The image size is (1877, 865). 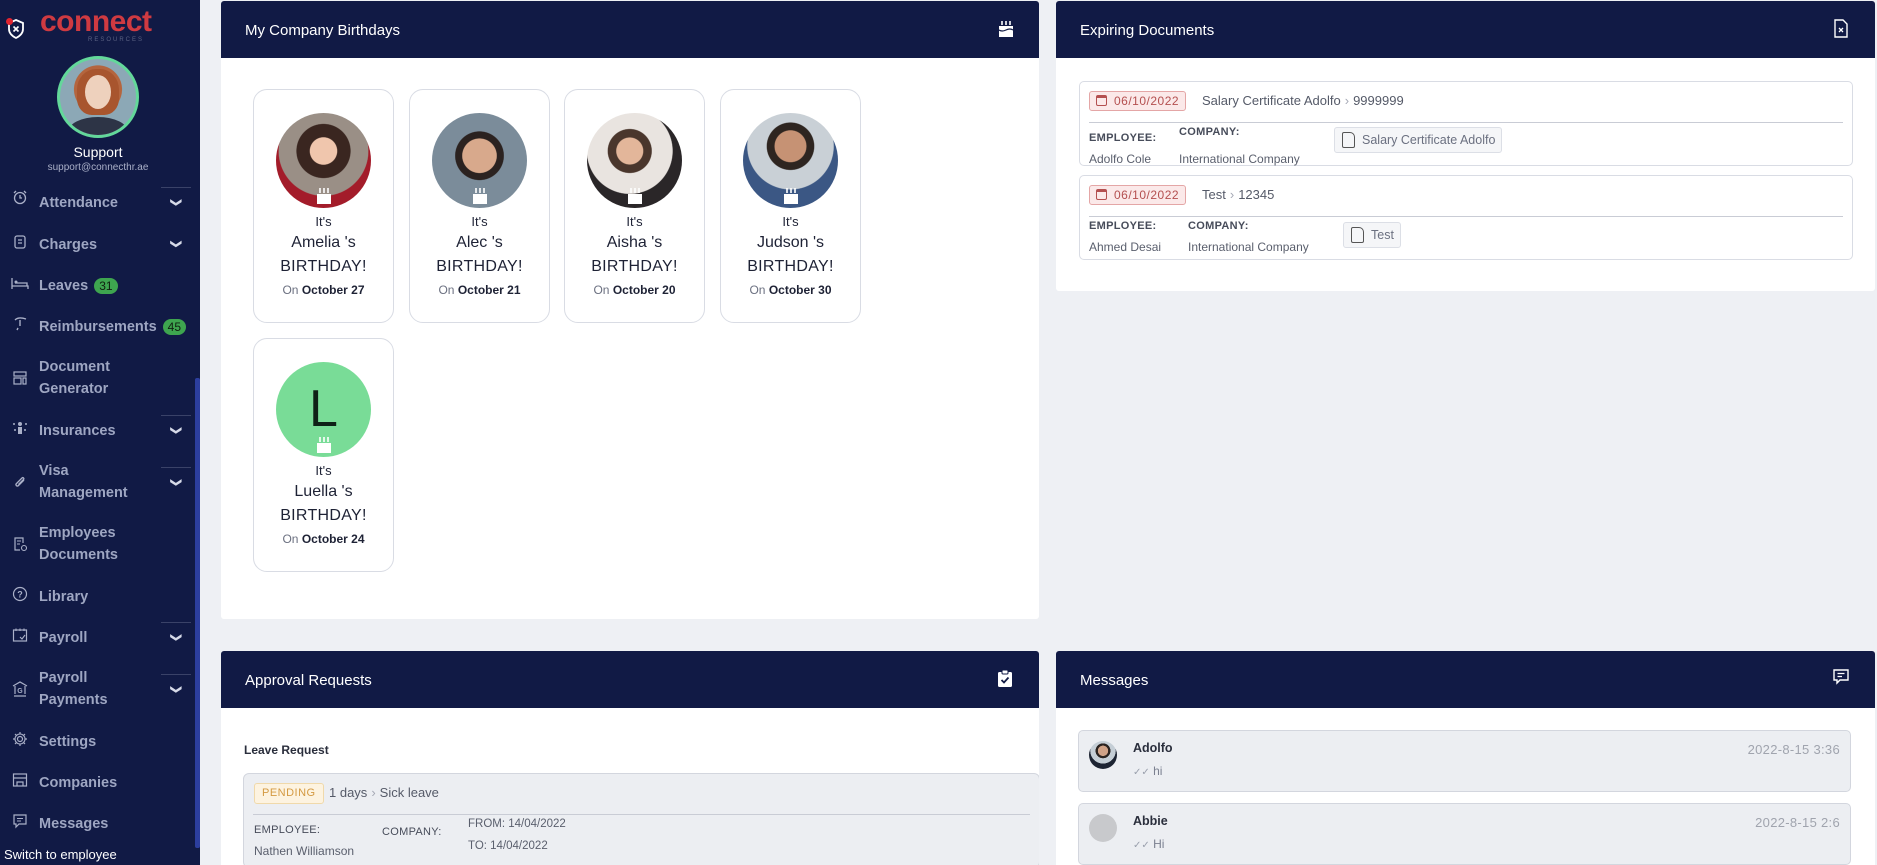 I want to click on sidebar-item-reimbursements: Reimbursements 45, so click(x=98, y=326).